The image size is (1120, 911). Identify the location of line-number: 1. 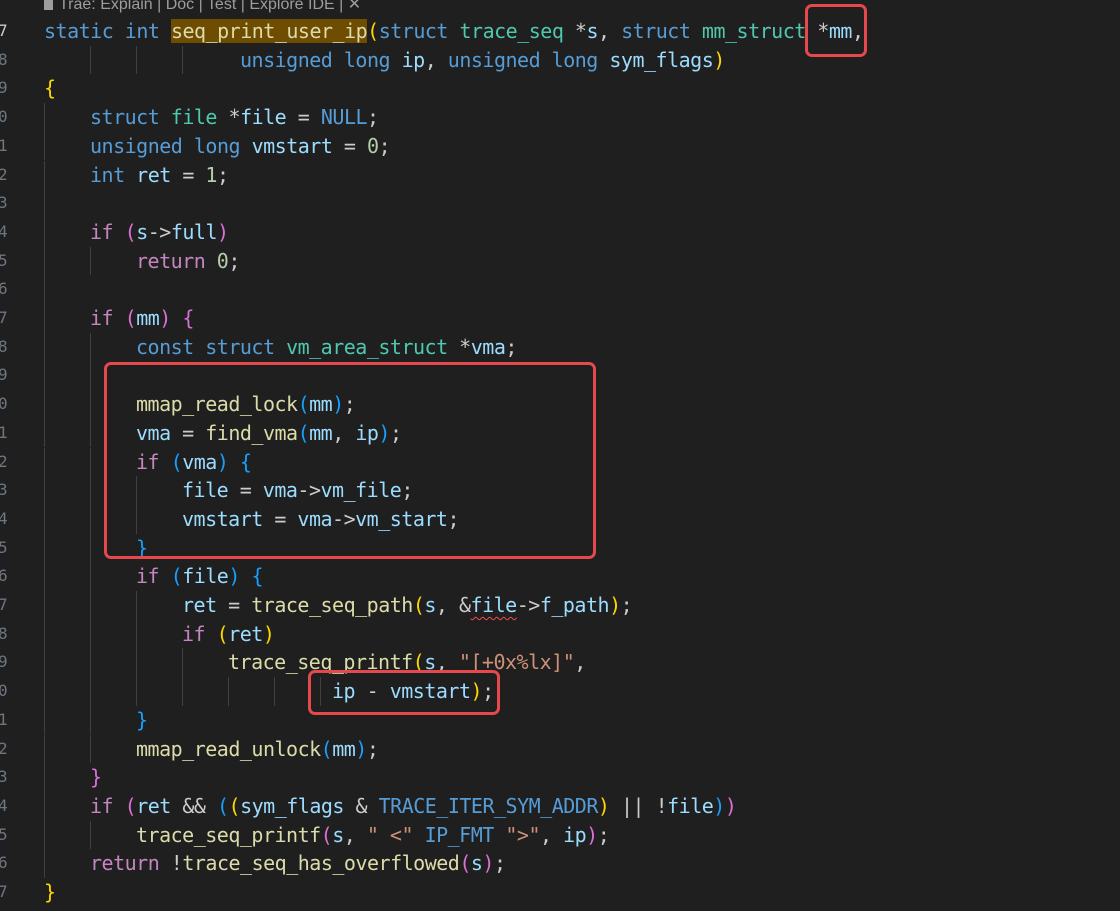
(4, 432).